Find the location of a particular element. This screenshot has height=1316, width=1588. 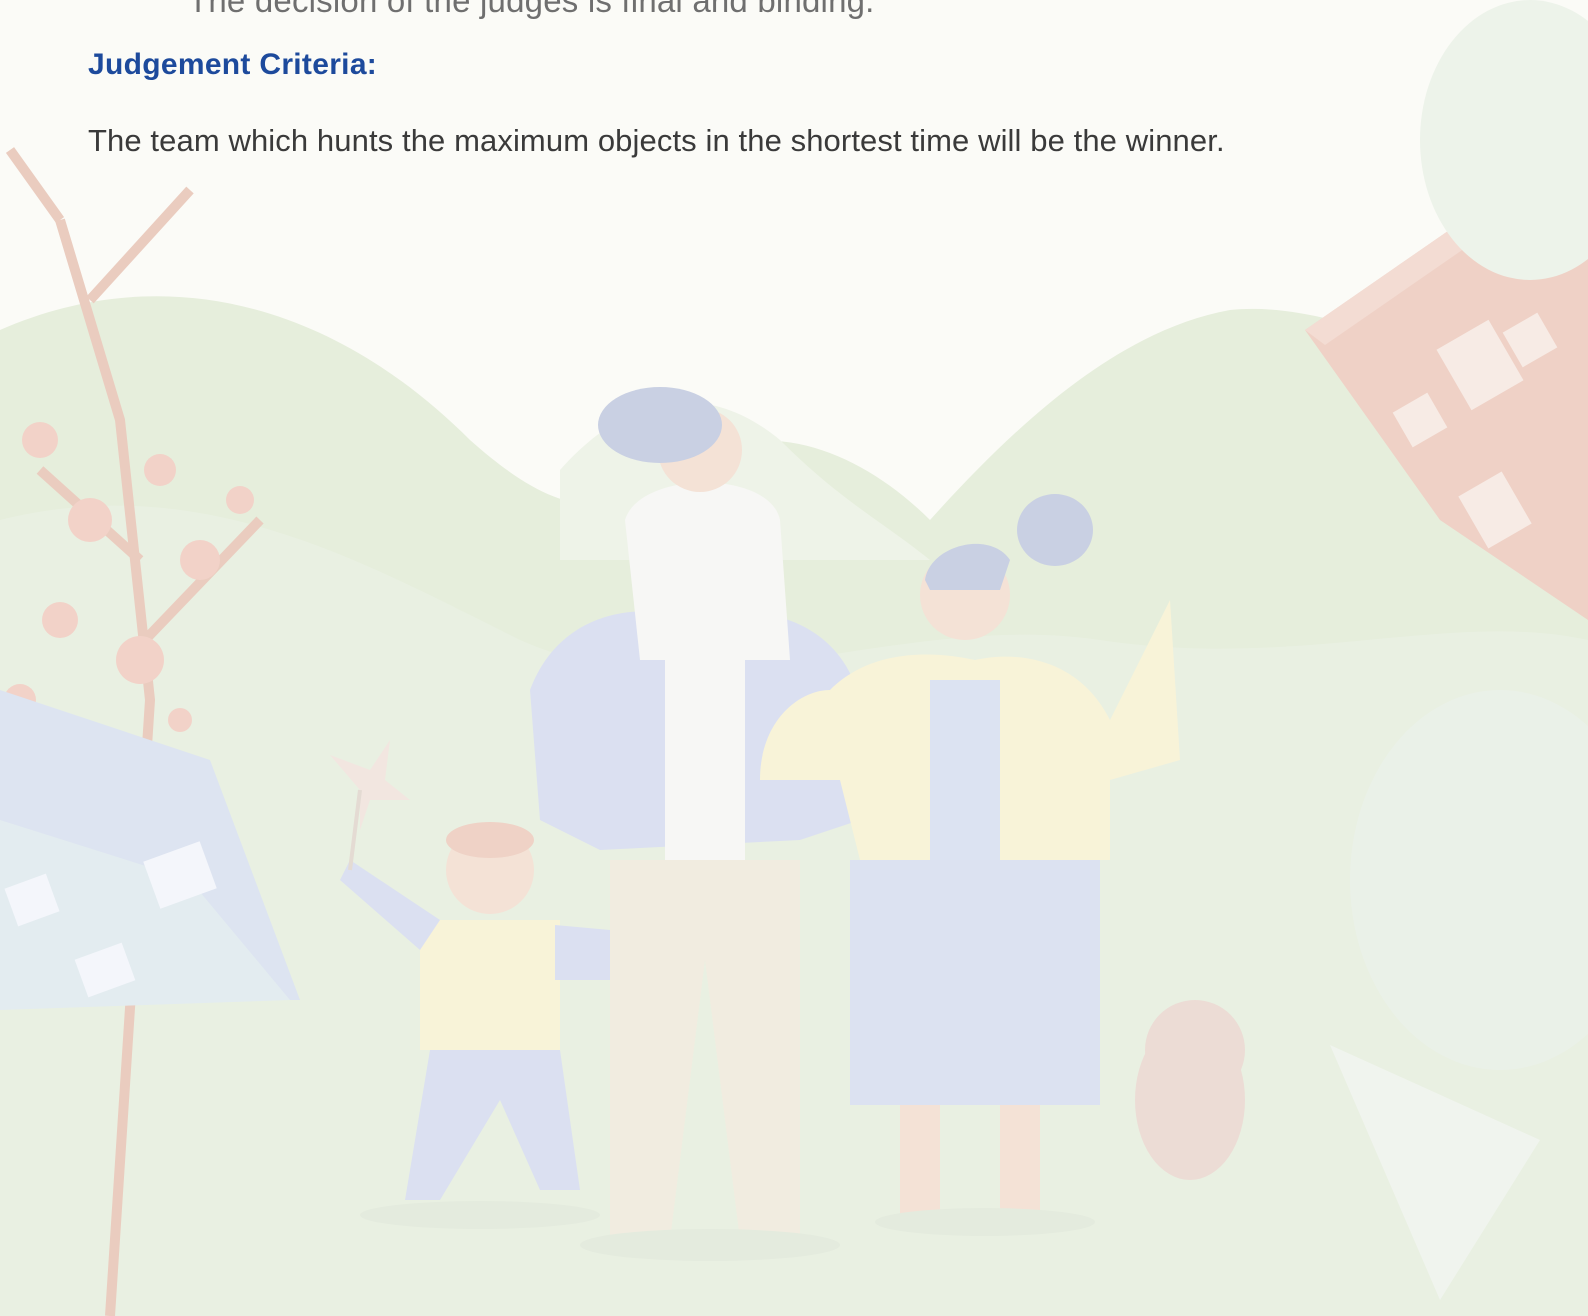

judgement-criteria-heading: Judgement Criteria: is located at coordinates (233, 64).